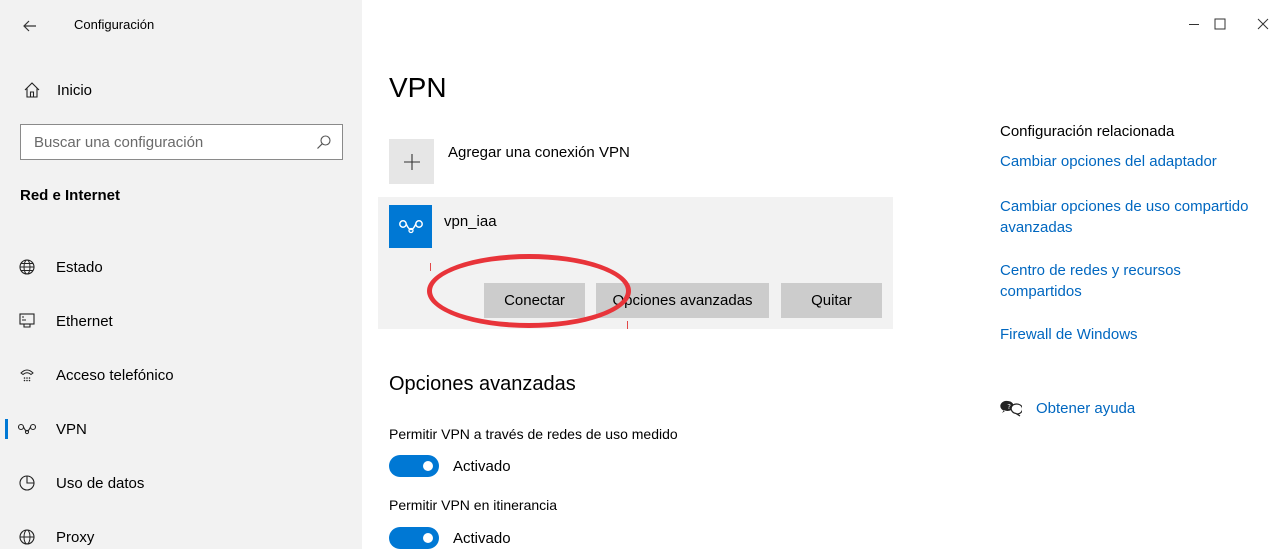 The height and width of the screenshot is (549, 1286). I want to click on advanced-options-title: Opciones avanzadas, so click(482, 384).